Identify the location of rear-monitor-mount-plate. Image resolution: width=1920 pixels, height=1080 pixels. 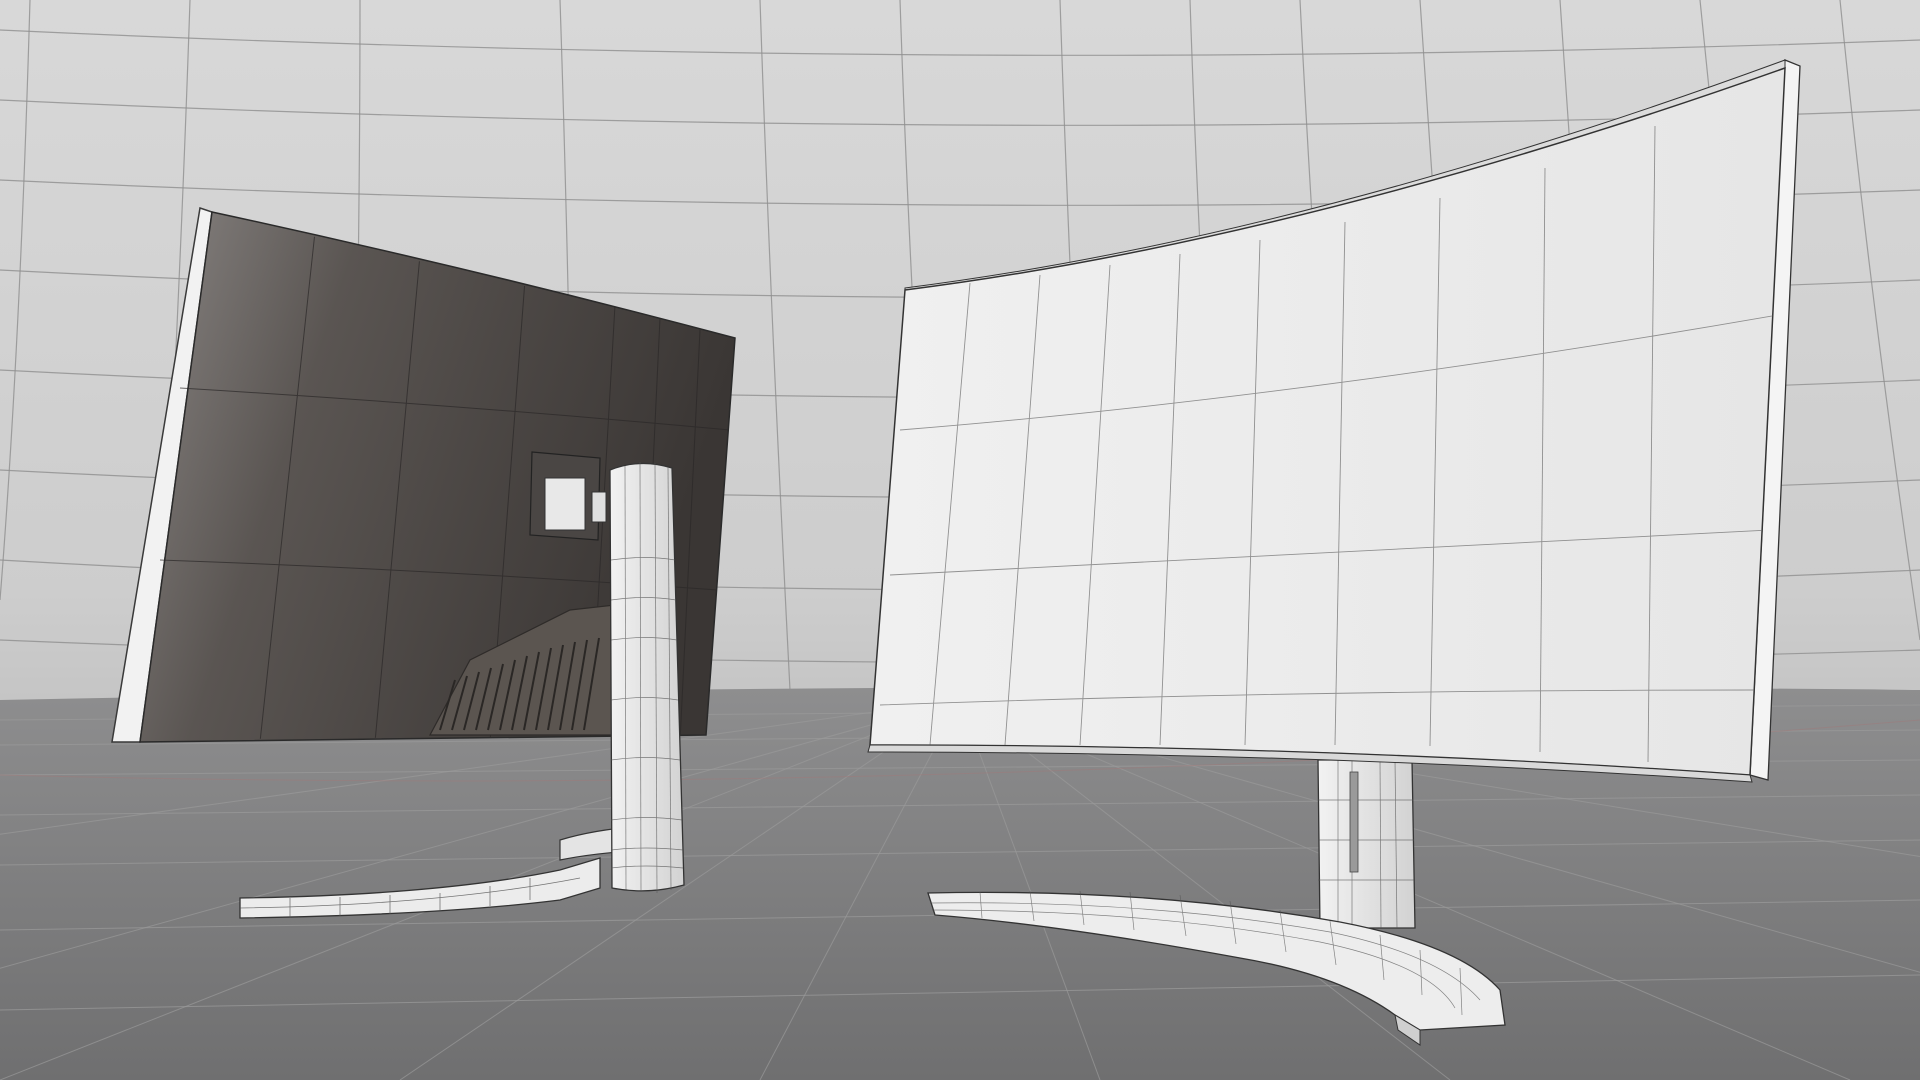
(565, 504).